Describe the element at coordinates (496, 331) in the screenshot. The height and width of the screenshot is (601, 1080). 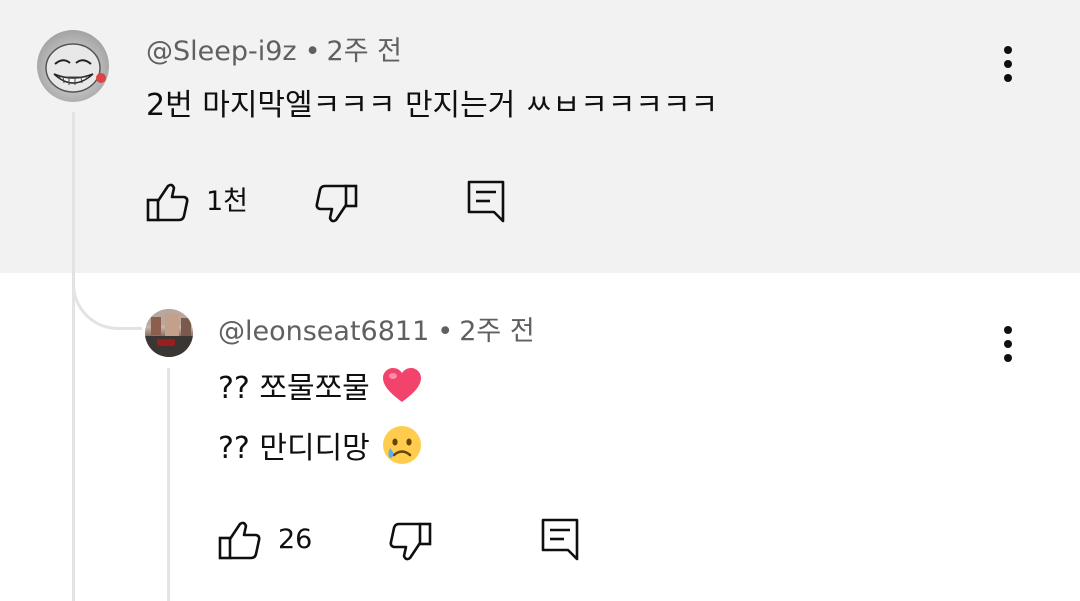
I see `reply-timestamp: 2주 전` at that location.